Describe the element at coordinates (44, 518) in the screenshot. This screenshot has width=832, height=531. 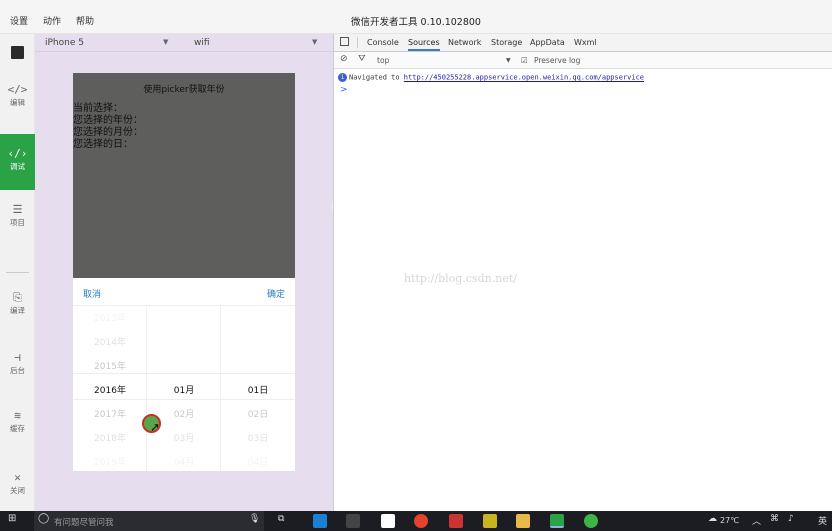
I see `cortana-icon: ◯` at that location.